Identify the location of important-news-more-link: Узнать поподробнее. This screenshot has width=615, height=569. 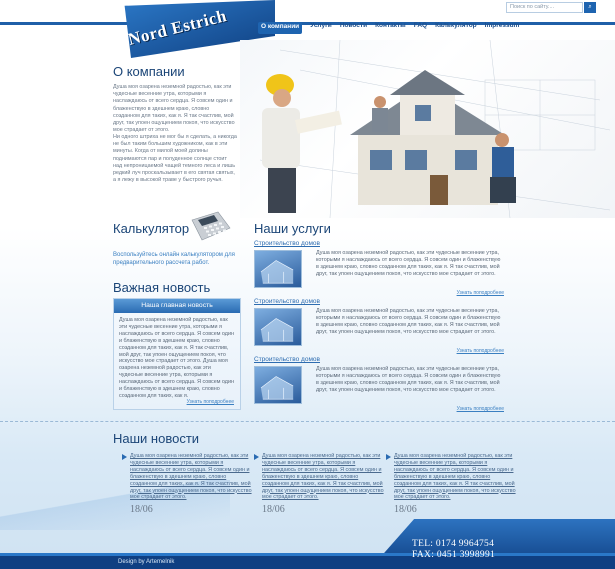
(210, 402).